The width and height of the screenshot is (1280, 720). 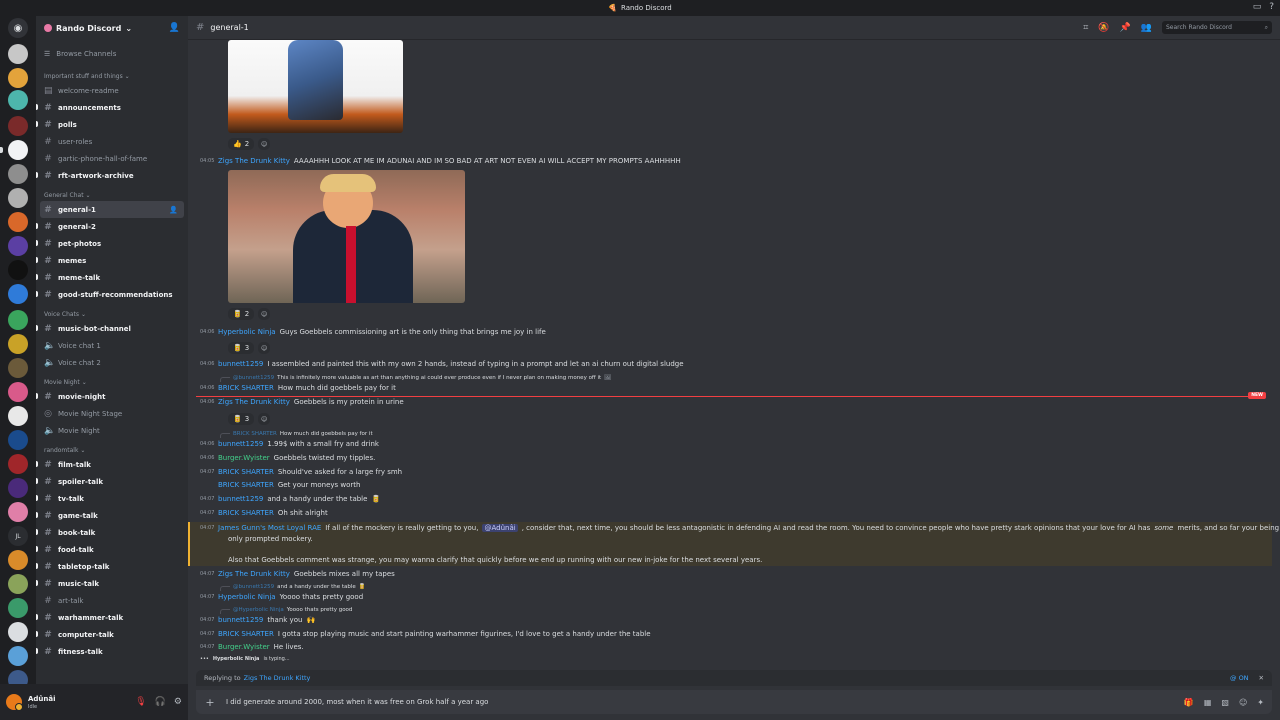 What do you see at coordinates (112, 294) in the screenshot?
I see `channel-good-stuff: # good-stuff-recommendations` at bounding box center [112, 294].